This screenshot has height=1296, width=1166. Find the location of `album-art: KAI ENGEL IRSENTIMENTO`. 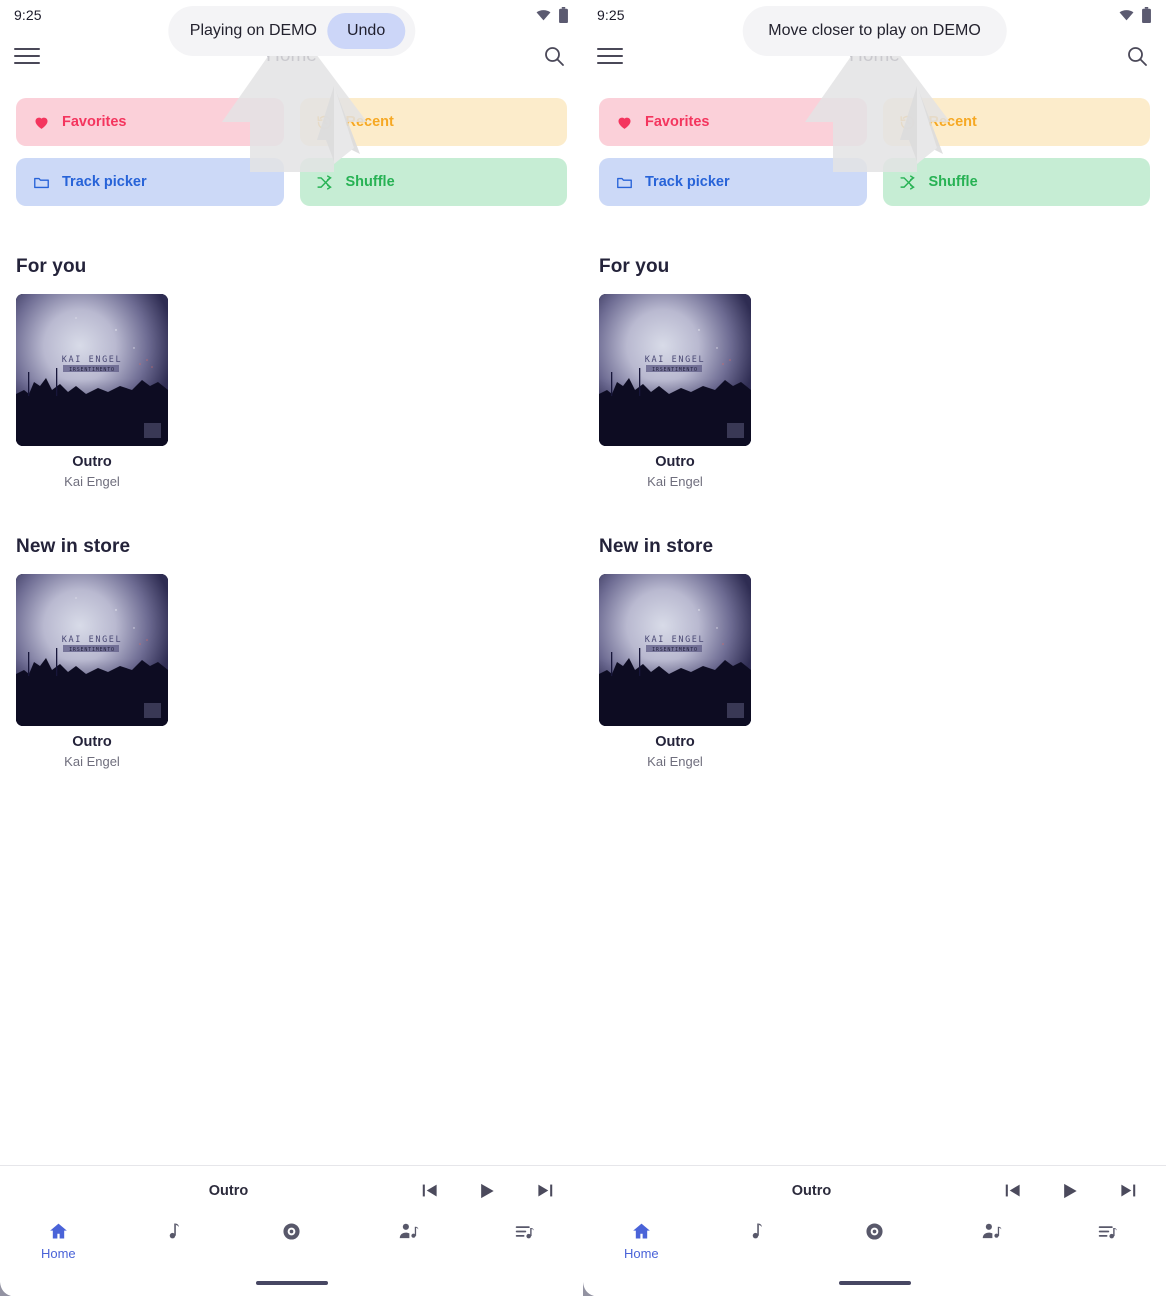

album-art: KAI ENGEL IRSENTIMENTO is located at coordinates (675, 650).